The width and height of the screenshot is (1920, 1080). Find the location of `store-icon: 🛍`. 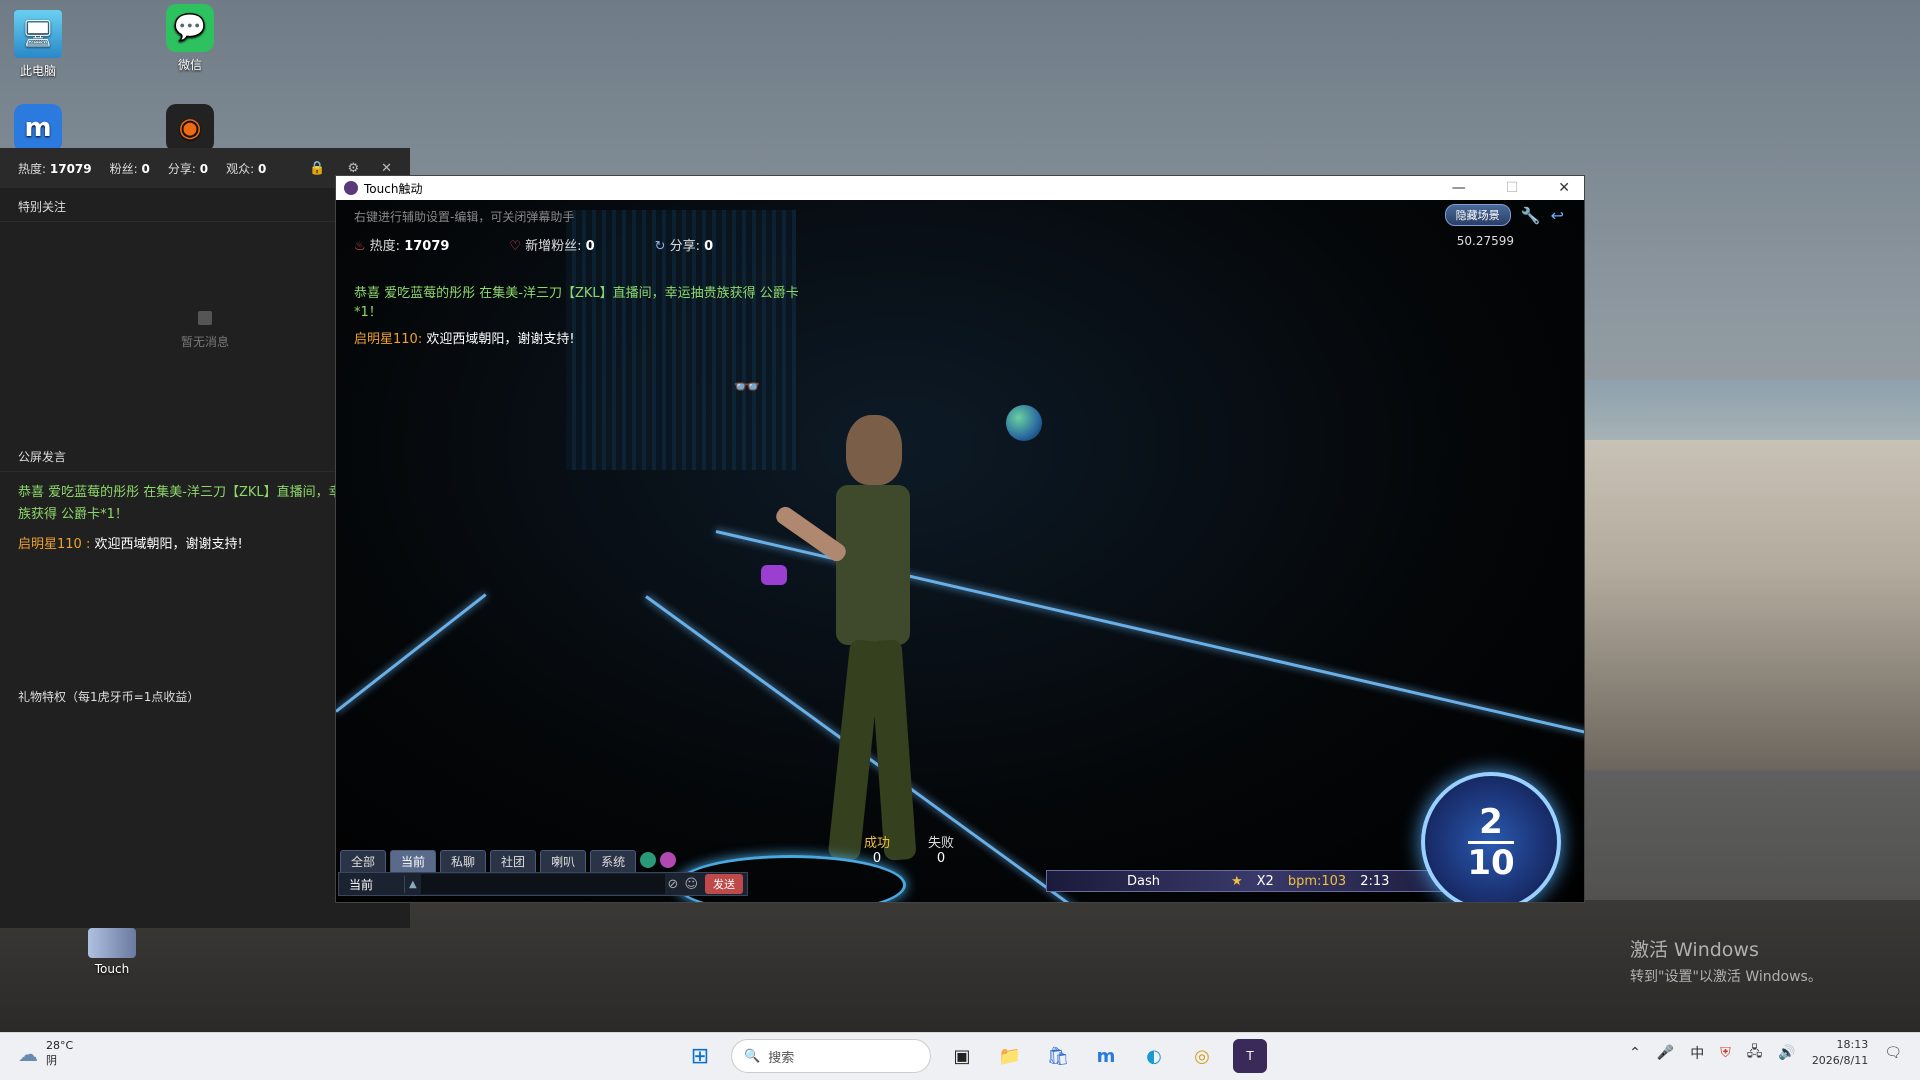

store-icon: 🛍 is located at coordinates (1058, 1056).